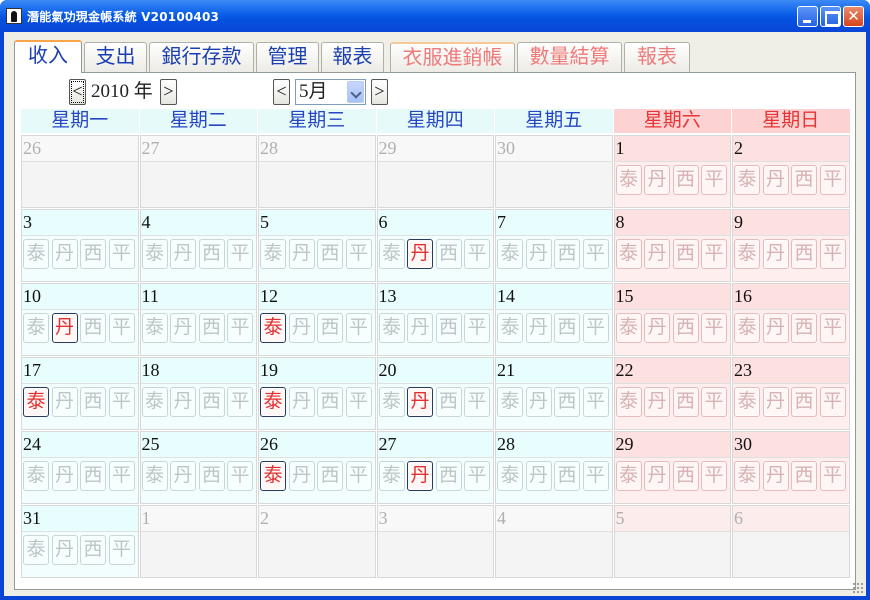 This screenshot has height=600, width=870. What do you see at coordinates (80, 393) in the screenshot?
I see `day-cell: 17 泰丹西平` at bounding box center [80, 393].